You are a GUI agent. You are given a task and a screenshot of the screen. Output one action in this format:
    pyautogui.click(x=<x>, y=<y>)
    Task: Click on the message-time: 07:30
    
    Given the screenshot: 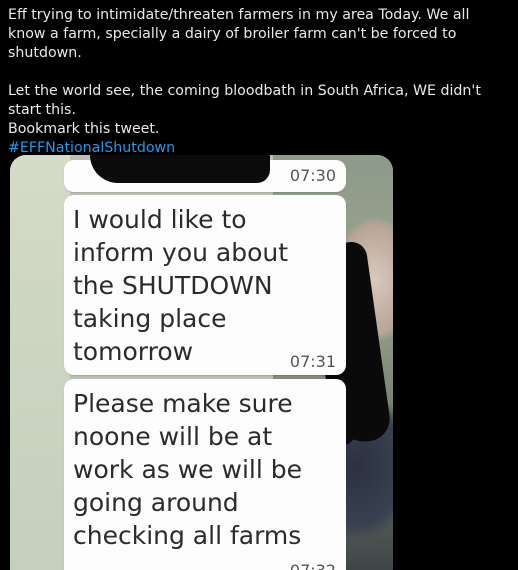 What is the action you would take?
    pyautogui.click(x=312, y=175)
    